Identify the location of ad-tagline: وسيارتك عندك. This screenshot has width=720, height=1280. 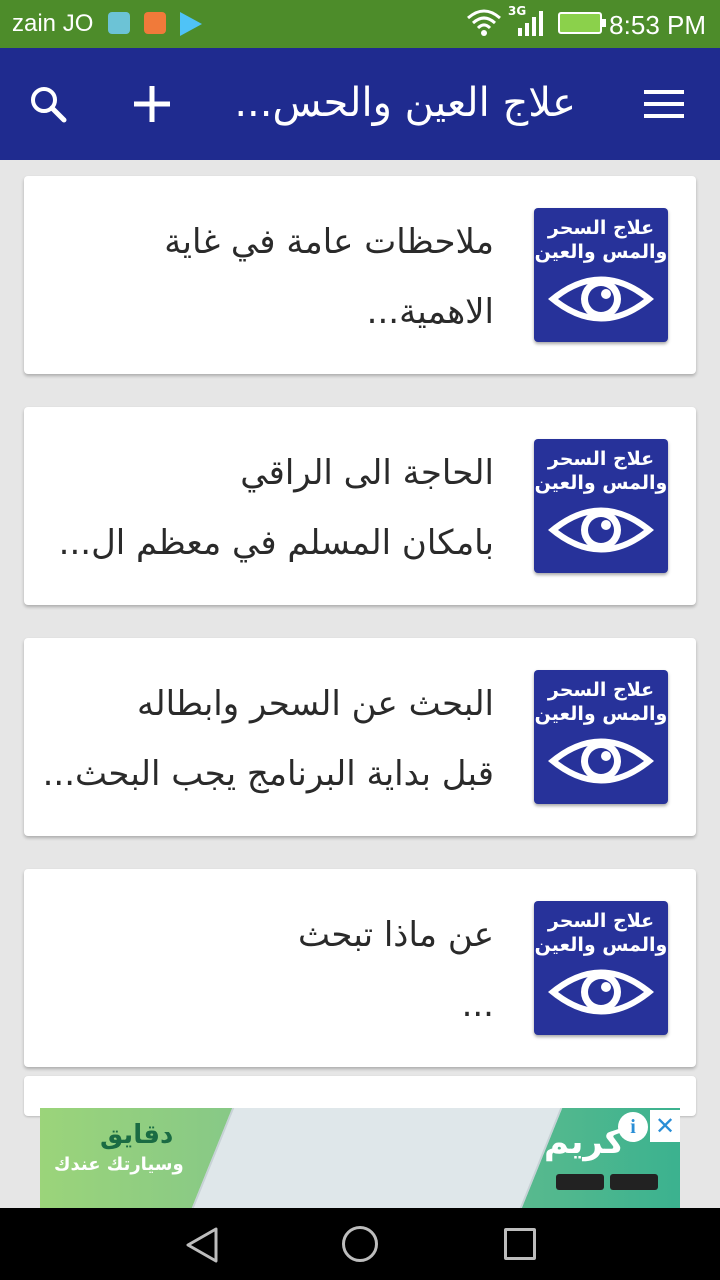
(119, 1164).